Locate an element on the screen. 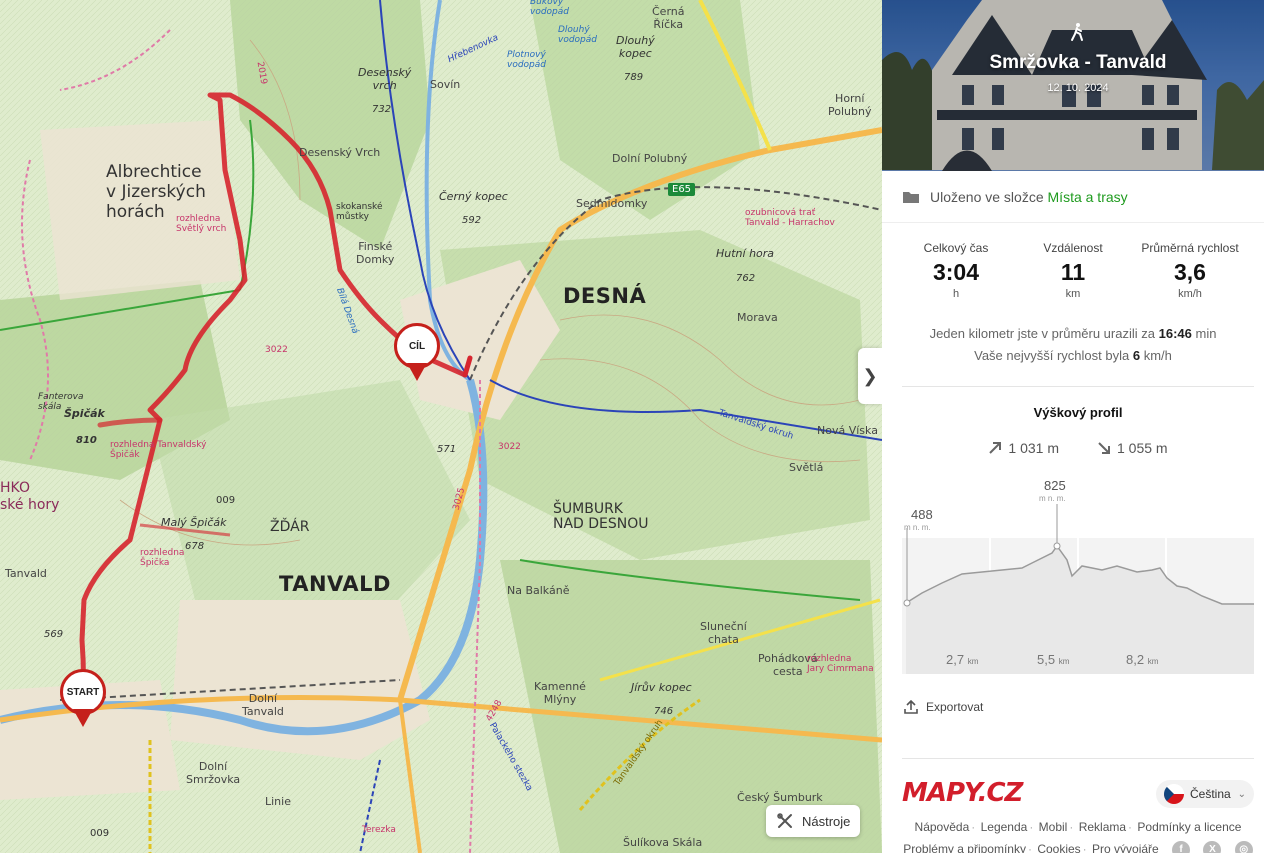 The image size is (1264, 853). peak-elevation: 678 is located at coordinates (195, 546).